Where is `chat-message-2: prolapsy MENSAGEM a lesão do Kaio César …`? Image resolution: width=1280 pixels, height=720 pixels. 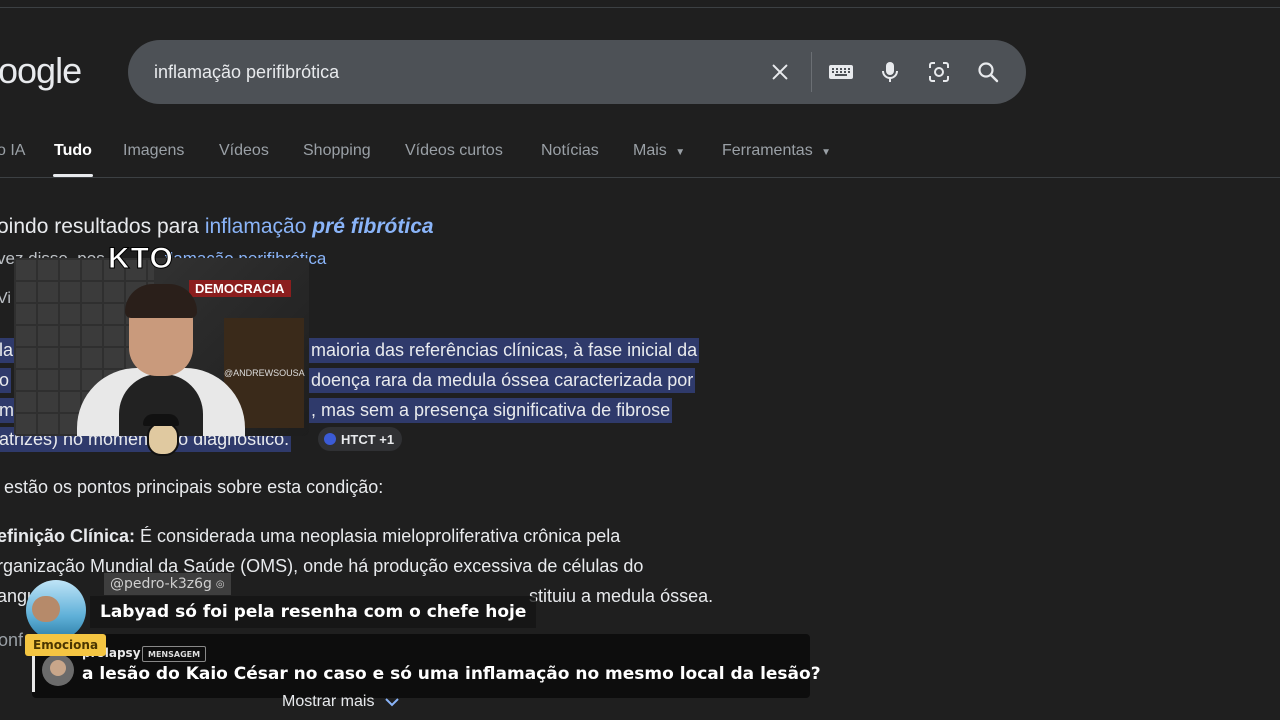 chat-message-2: prolapsy MENSAGEM a lesão do Kaio César … is located at coordinates (426, 666).